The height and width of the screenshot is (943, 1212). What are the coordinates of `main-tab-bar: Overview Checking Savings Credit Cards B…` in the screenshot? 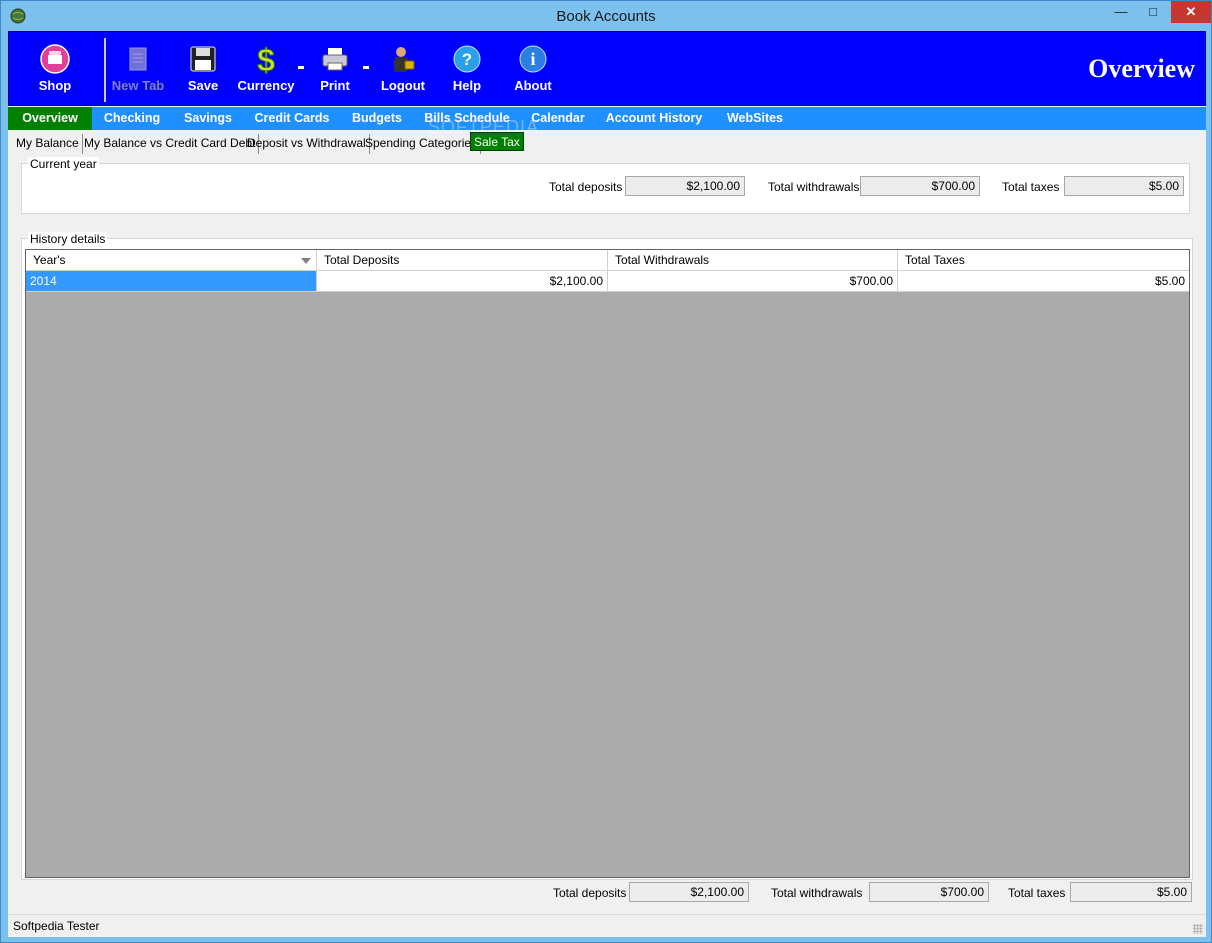 It's located at (607, 118).